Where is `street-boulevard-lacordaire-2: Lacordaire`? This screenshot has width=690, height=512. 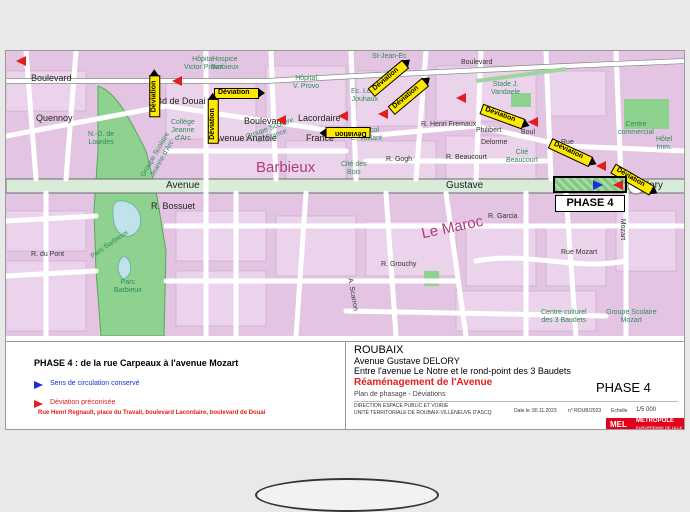 street-boulevard-lacordaire-2: Lacordaire is located at coordinates (319, 118).